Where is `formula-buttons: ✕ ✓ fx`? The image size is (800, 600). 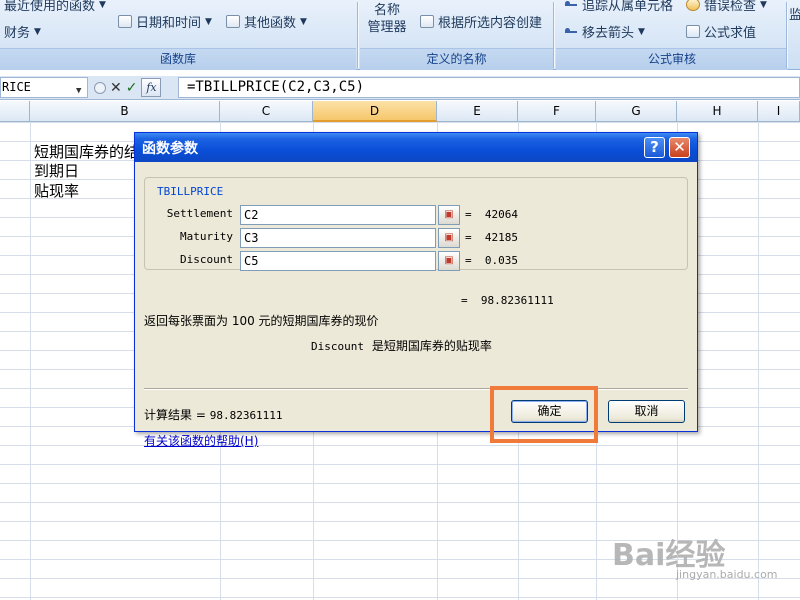
formula-buttons: ✕ ✓ fx is located at coordinates (132, 87).